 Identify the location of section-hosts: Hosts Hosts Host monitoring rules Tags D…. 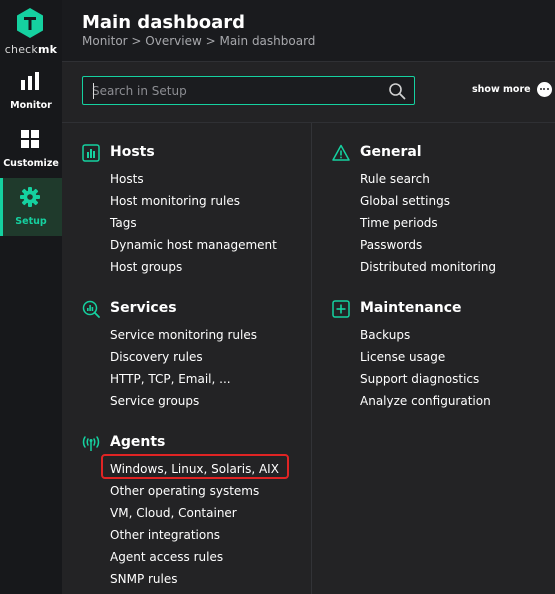
(179, 210).